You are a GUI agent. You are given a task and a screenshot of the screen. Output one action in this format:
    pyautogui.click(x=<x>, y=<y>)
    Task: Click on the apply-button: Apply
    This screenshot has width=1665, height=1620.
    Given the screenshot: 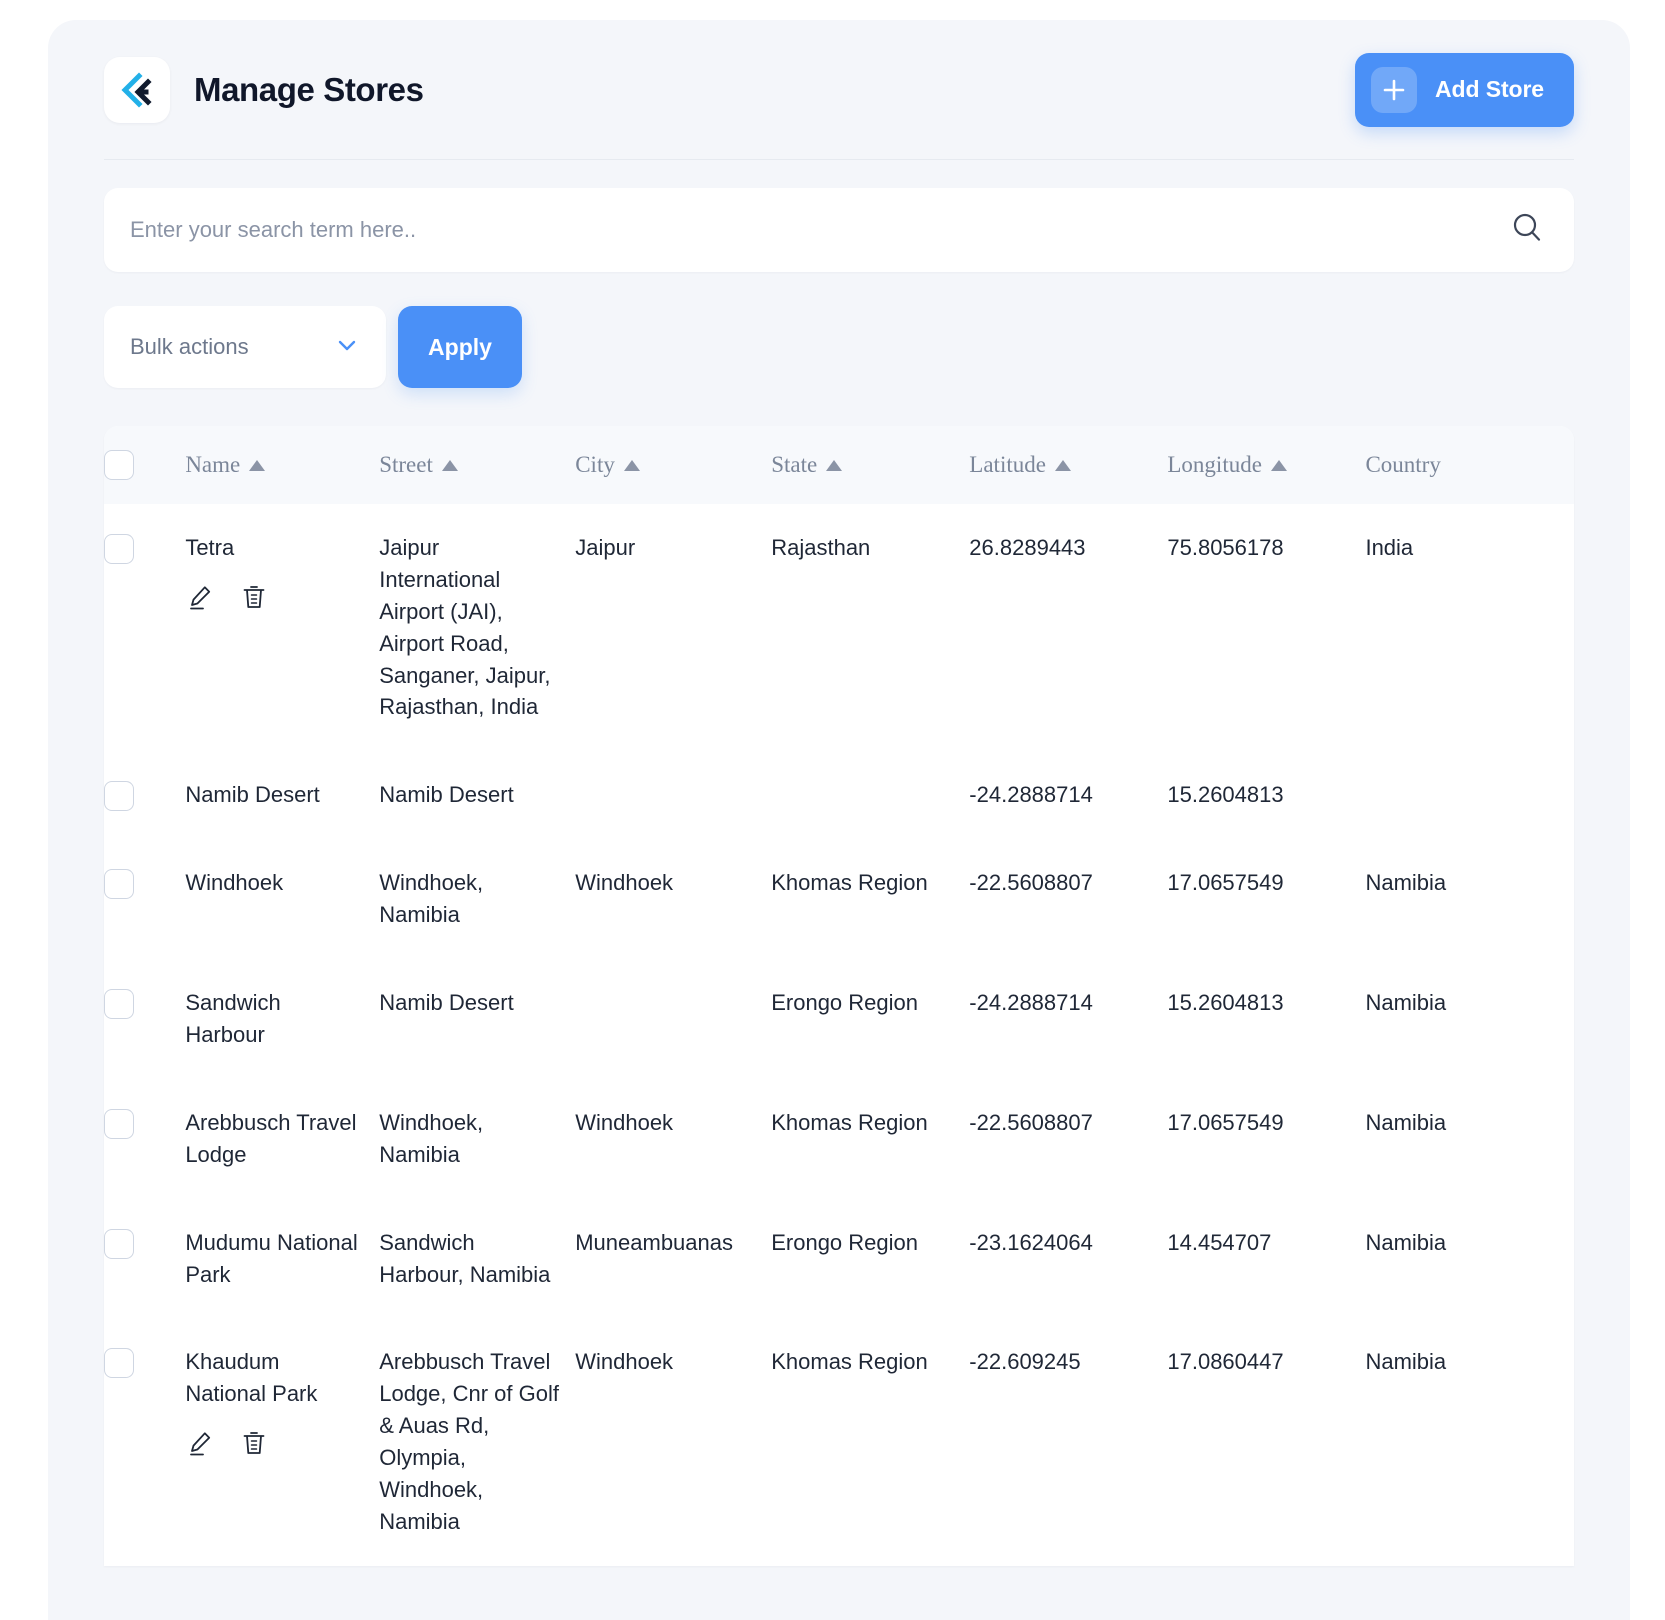 What is the action you would take?
    pyautogui.click(x=460, y=347)
    